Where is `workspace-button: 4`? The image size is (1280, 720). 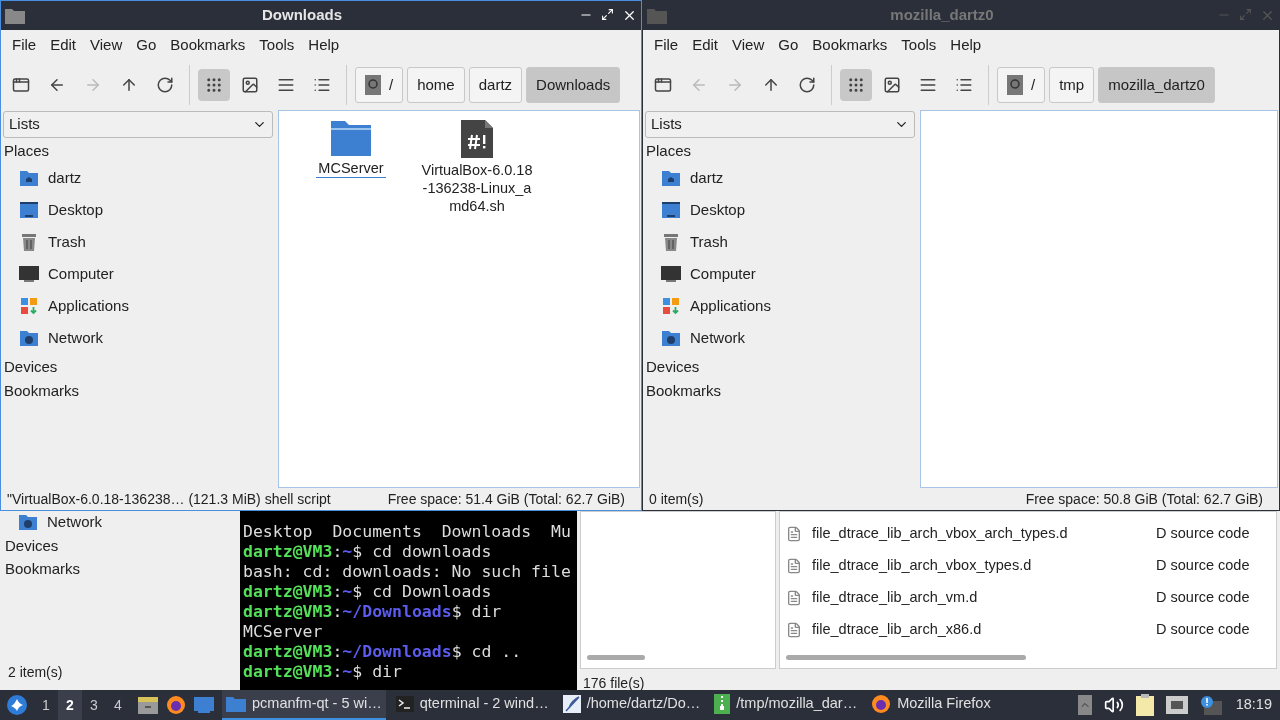 workspace-button: 4 is located at coordinates (118, 705).